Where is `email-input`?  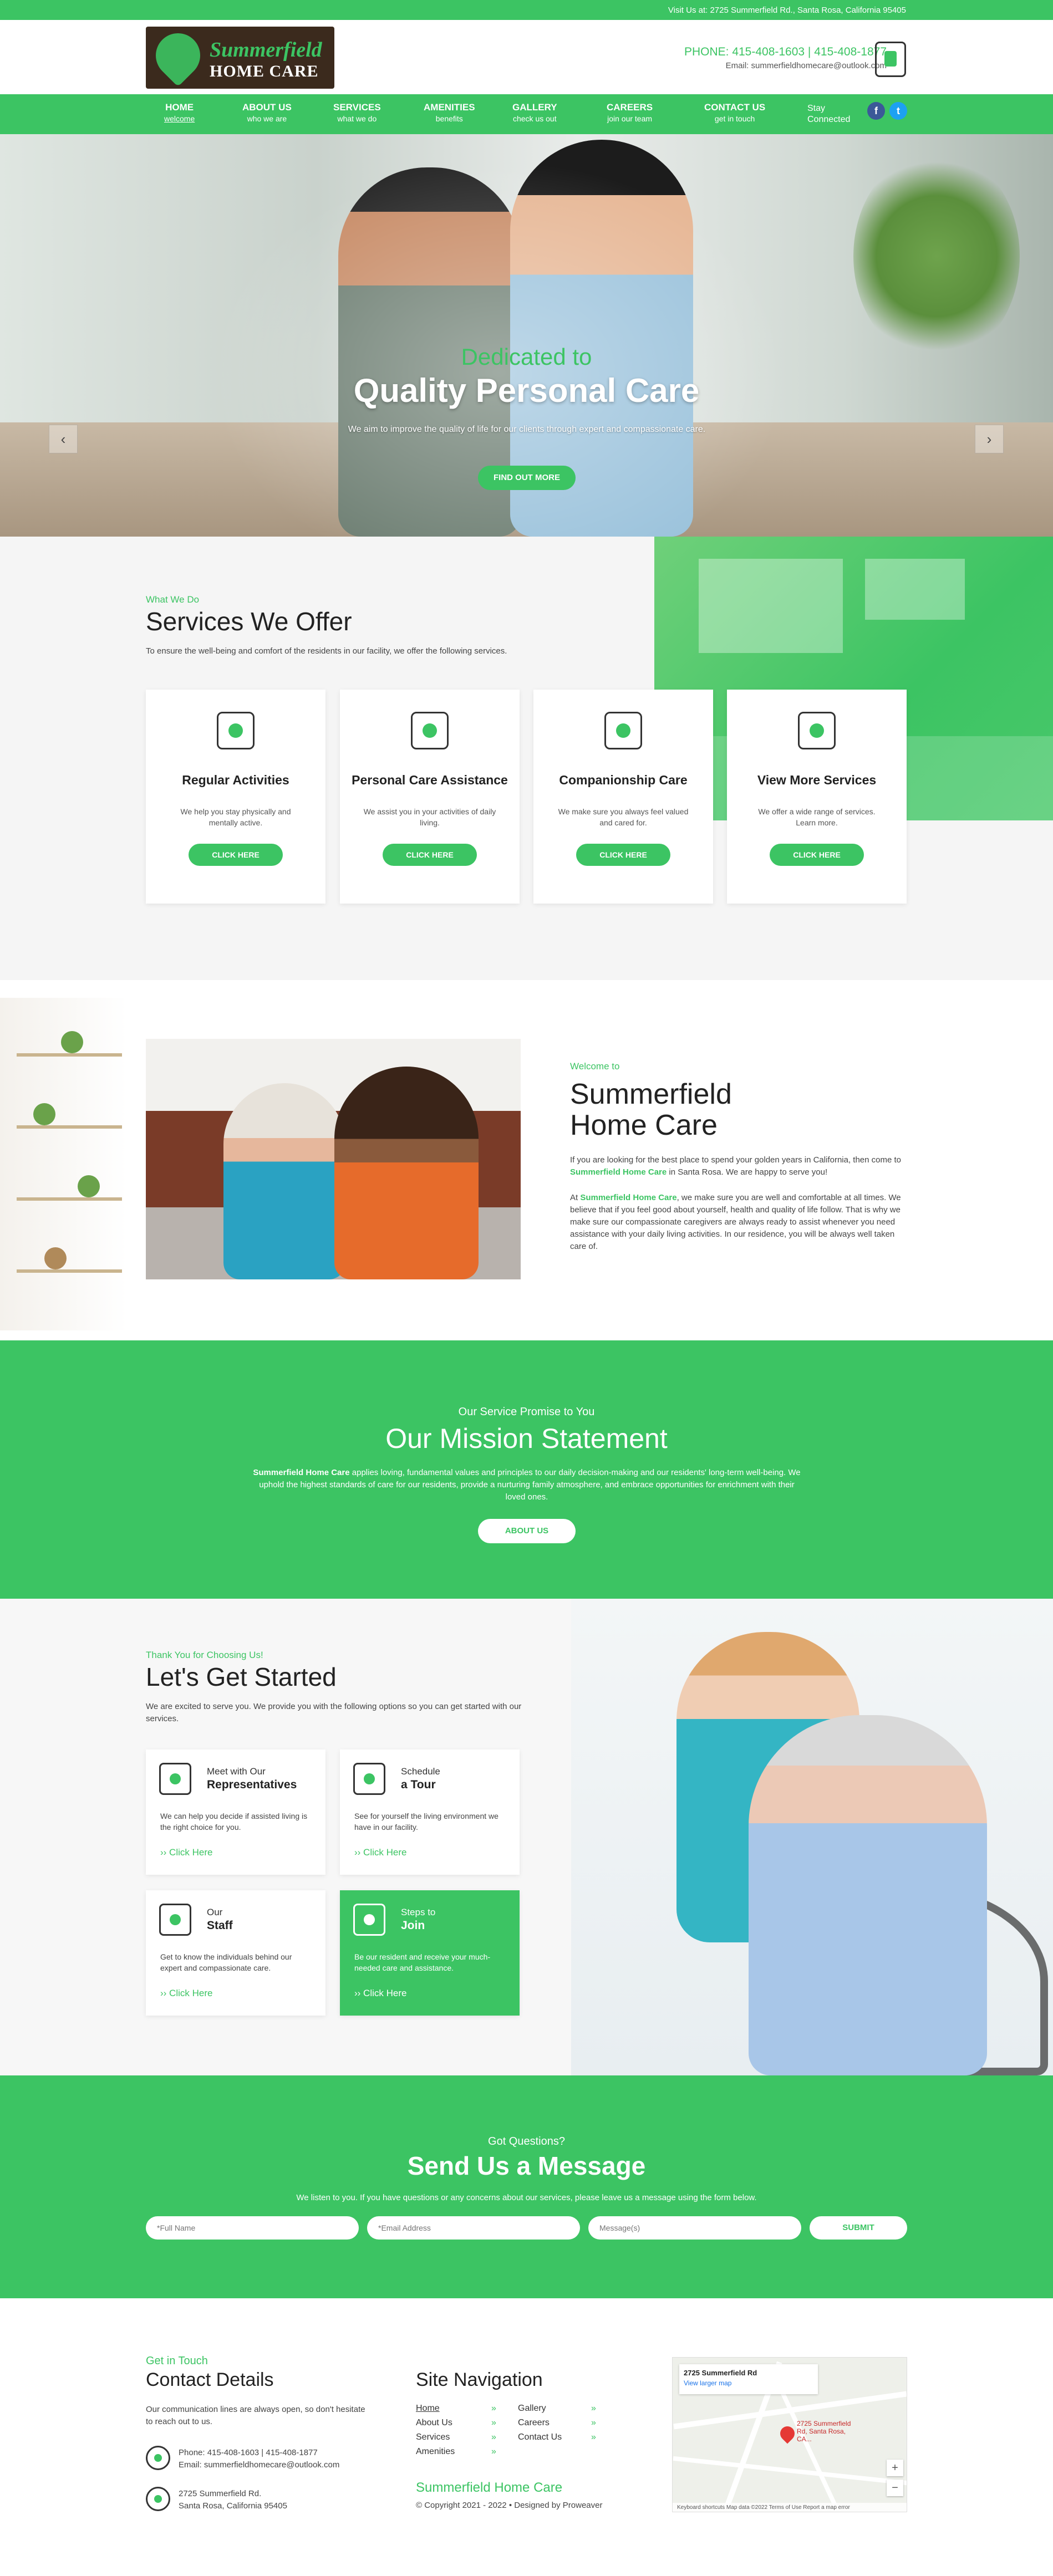 email-input is located at coordinates (473, 2228).